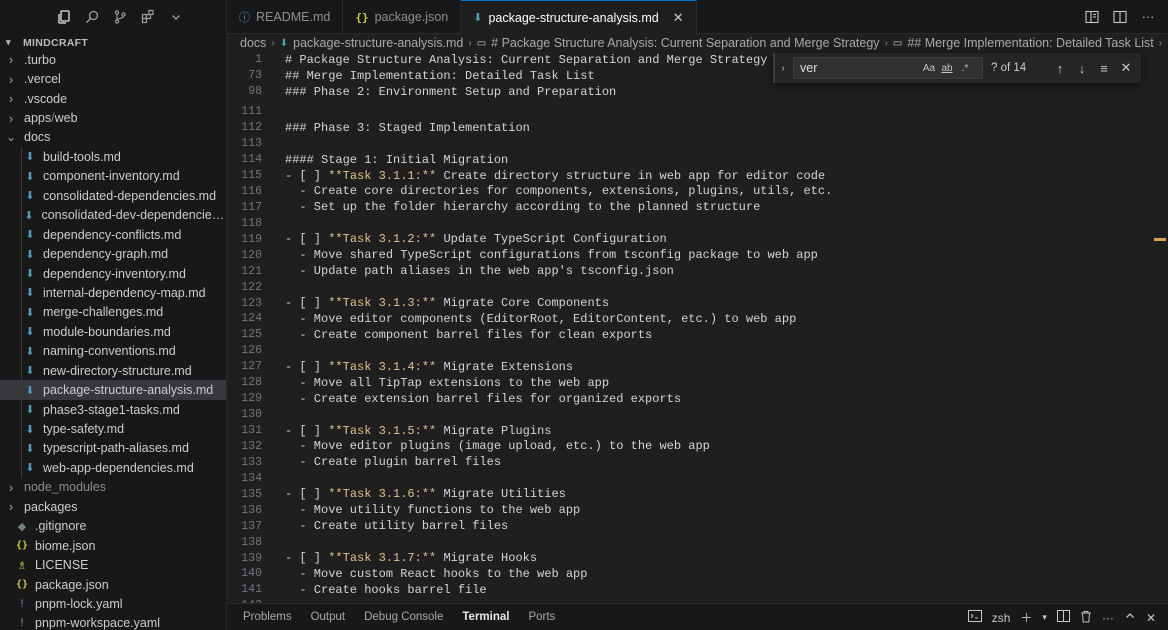 The image size is (1168, 630). Describe the element at coordinates (402, 17) in the screenshot. I see `tab-package-json: {} package.json` at that location.